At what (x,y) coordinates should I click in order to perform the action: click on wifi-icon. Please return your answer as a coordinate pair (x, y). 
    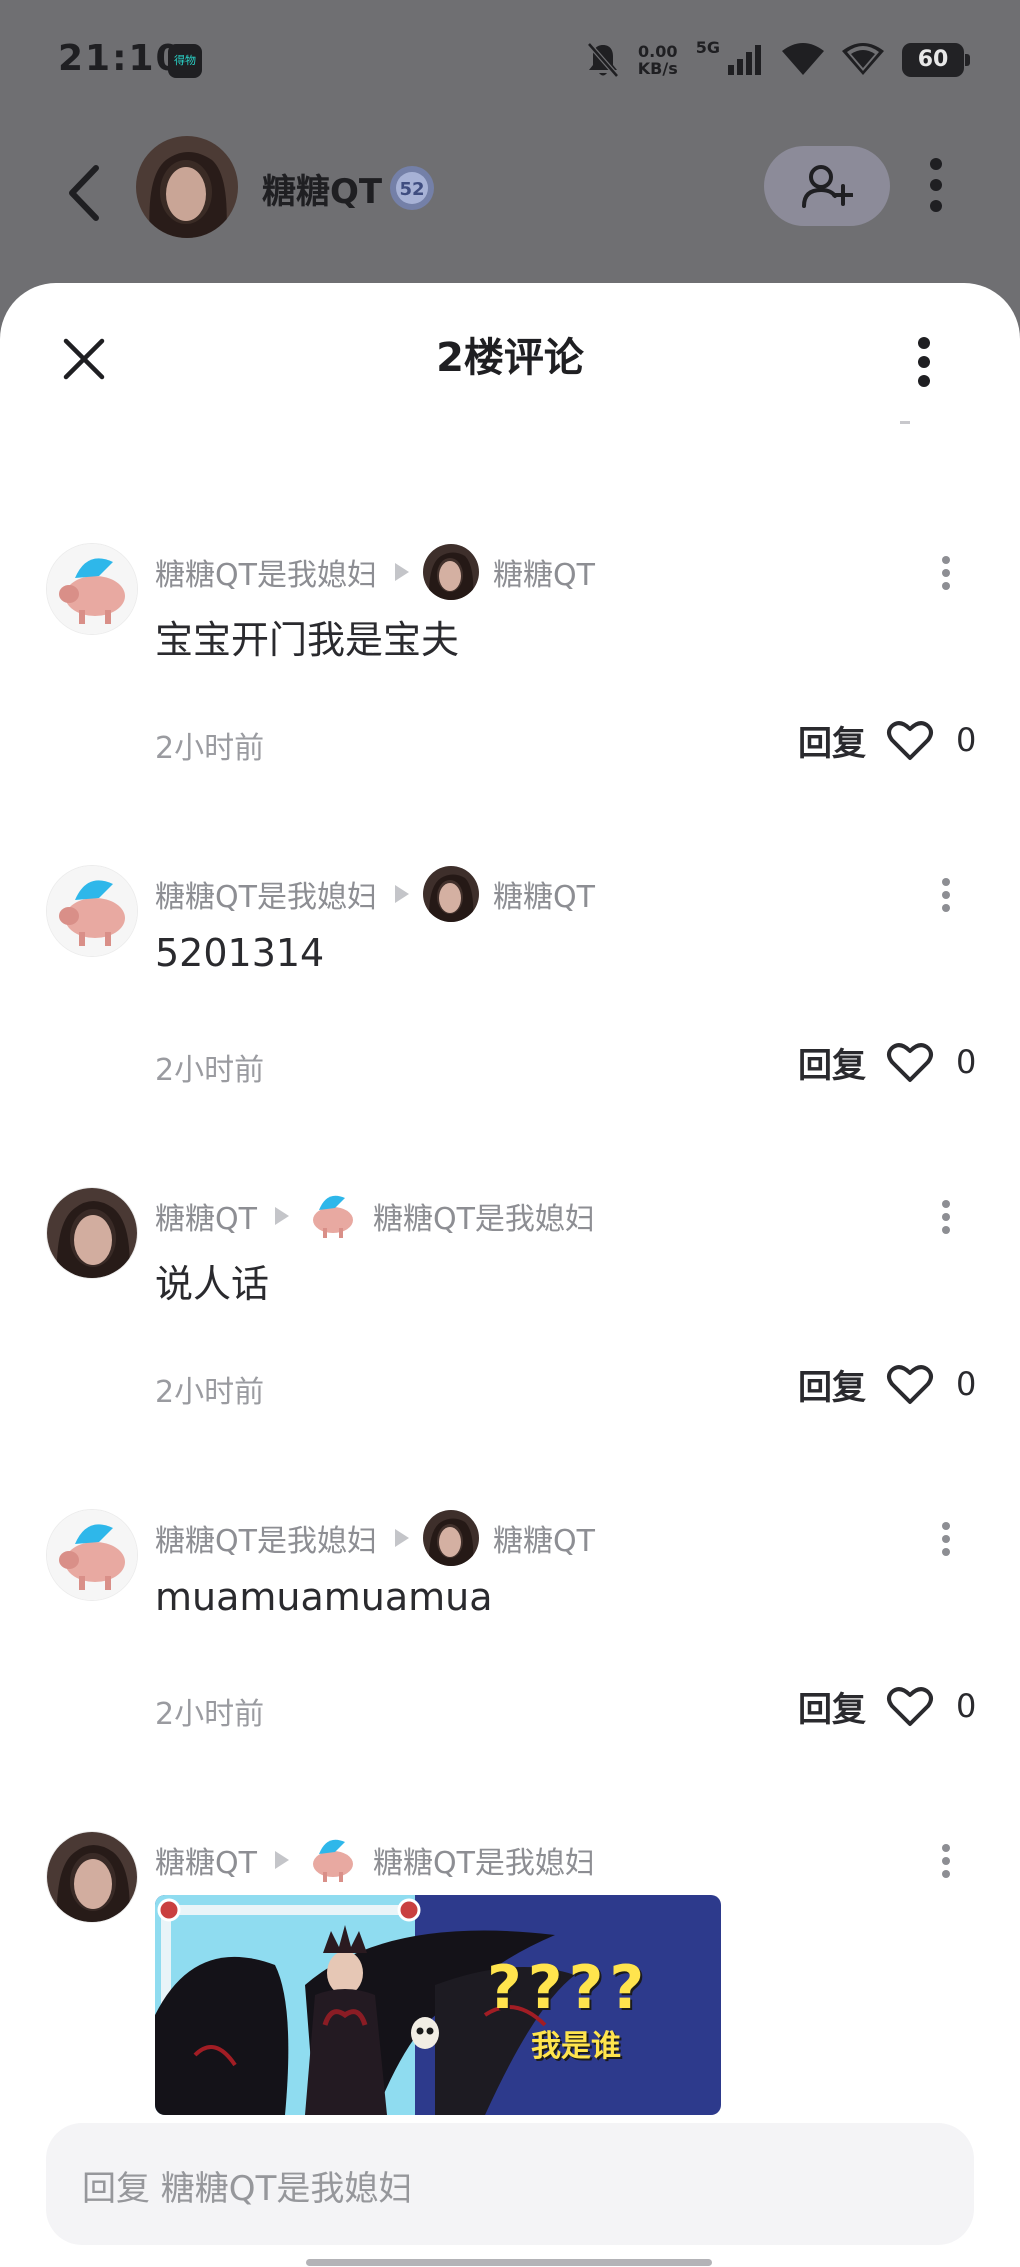
    Looking at the image, I should click on (803, 59).